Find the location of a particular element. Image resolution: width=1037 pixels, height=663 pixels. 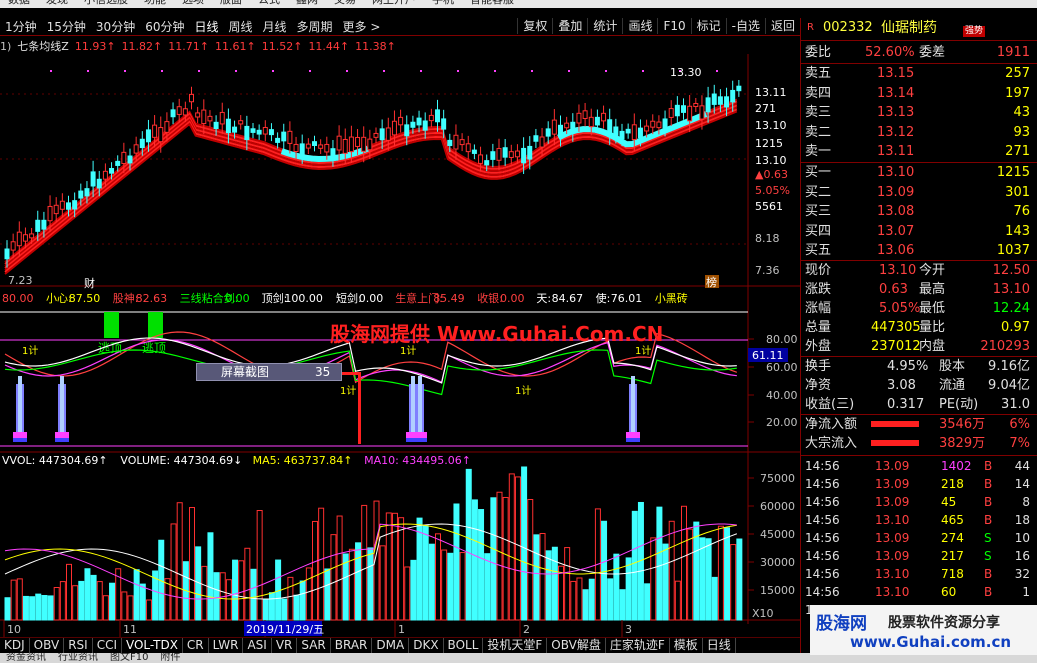

toolbar-btn-2: 统计 is located at coordinates (604, 26).